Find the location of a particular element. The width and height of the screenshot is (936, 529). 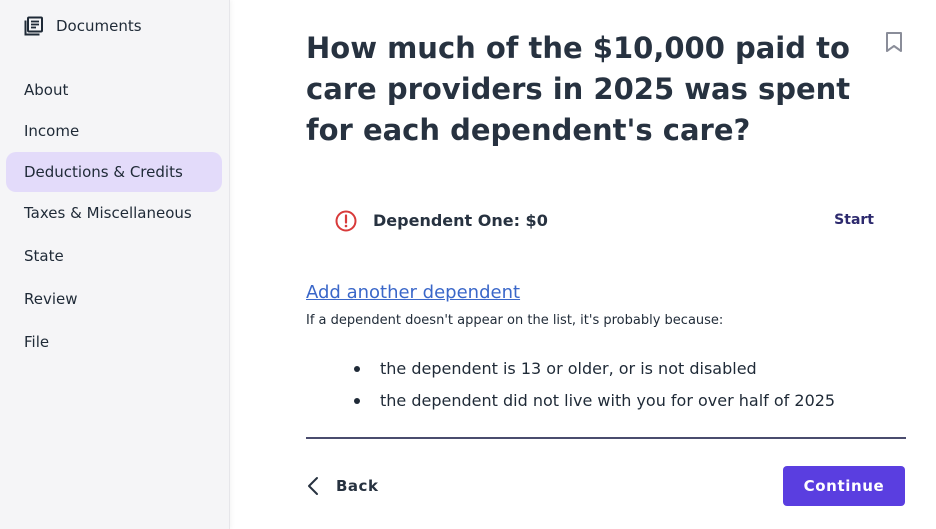

sidebar-item-file: File is located at coordinates (114, 342).